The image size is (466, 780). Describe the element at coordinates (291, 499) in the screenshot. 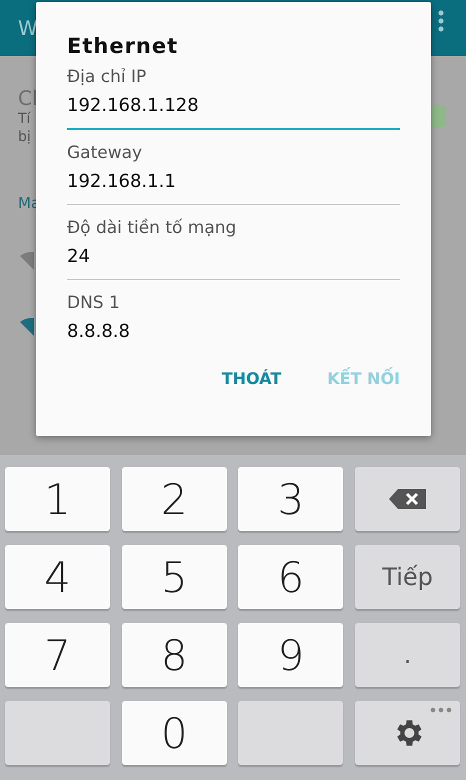

I see `keyboard-key: 3` at that location.